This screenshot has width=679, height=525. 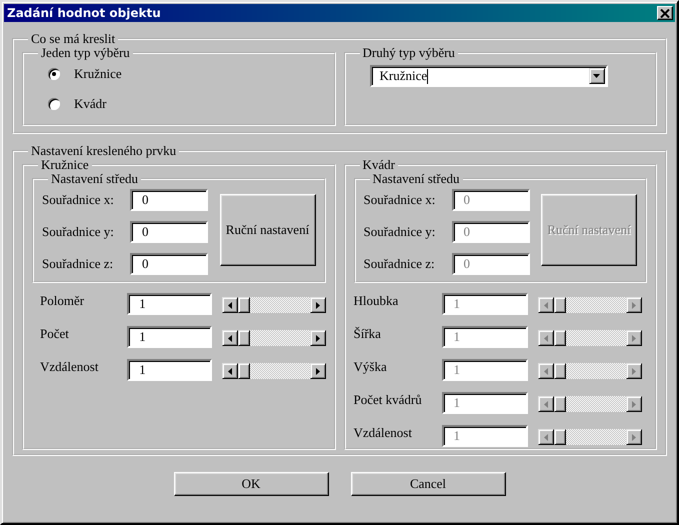 What do you see at coordinates (84, 13) in the screenshot?
I see `window-title: Zadání hodnot objektu` at bounding box center [84, 13].